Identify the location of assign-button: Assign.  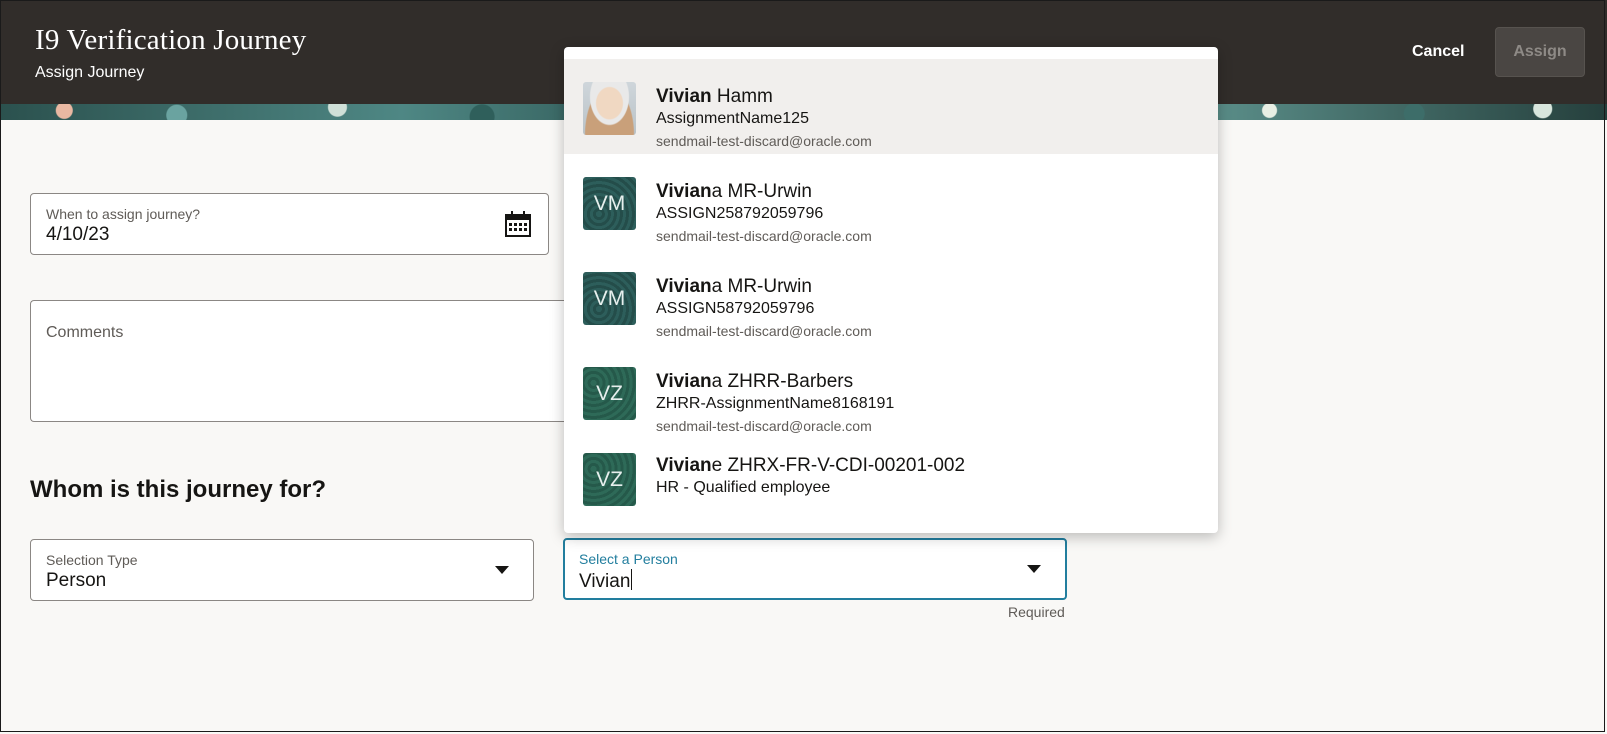
(1540, 52).